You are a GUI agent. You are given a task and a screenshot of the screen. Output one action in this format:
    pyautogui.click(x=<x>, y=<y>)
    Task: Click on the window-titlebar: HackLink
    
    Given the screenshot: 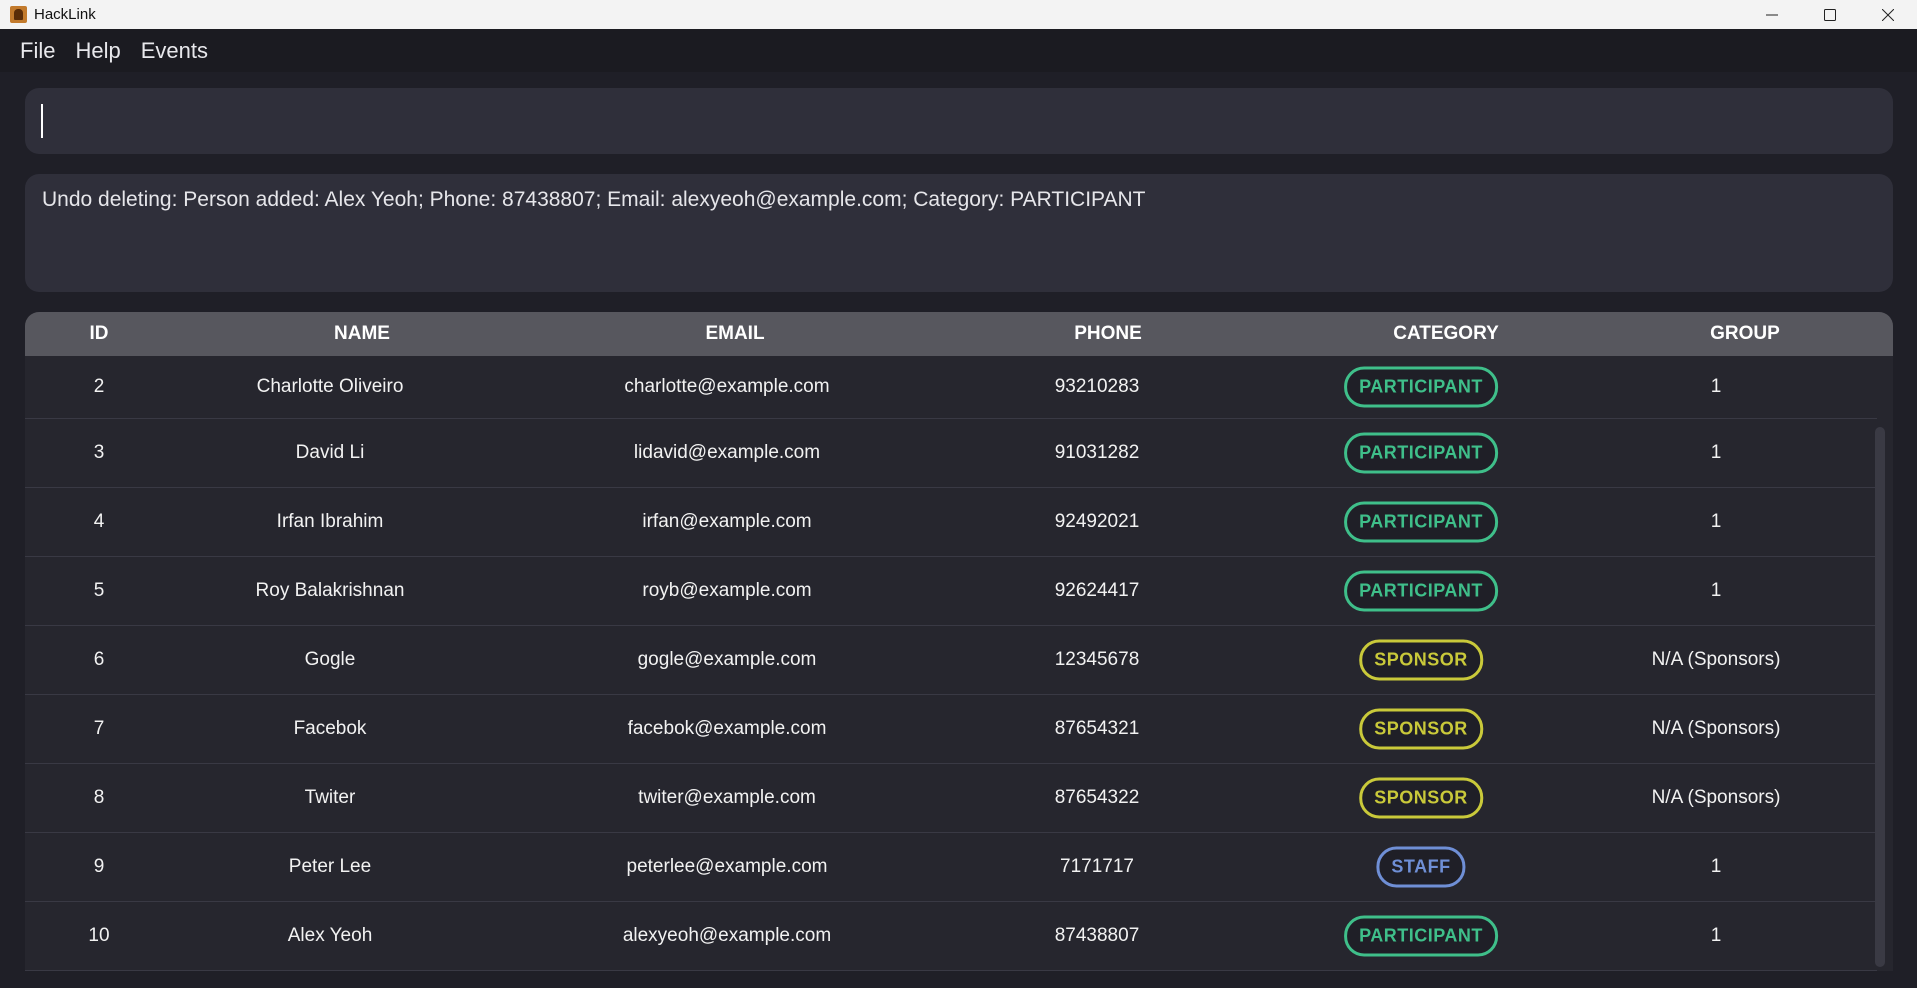 What is the action you would take?
    pyautogui.click(x=958, y=14)
    